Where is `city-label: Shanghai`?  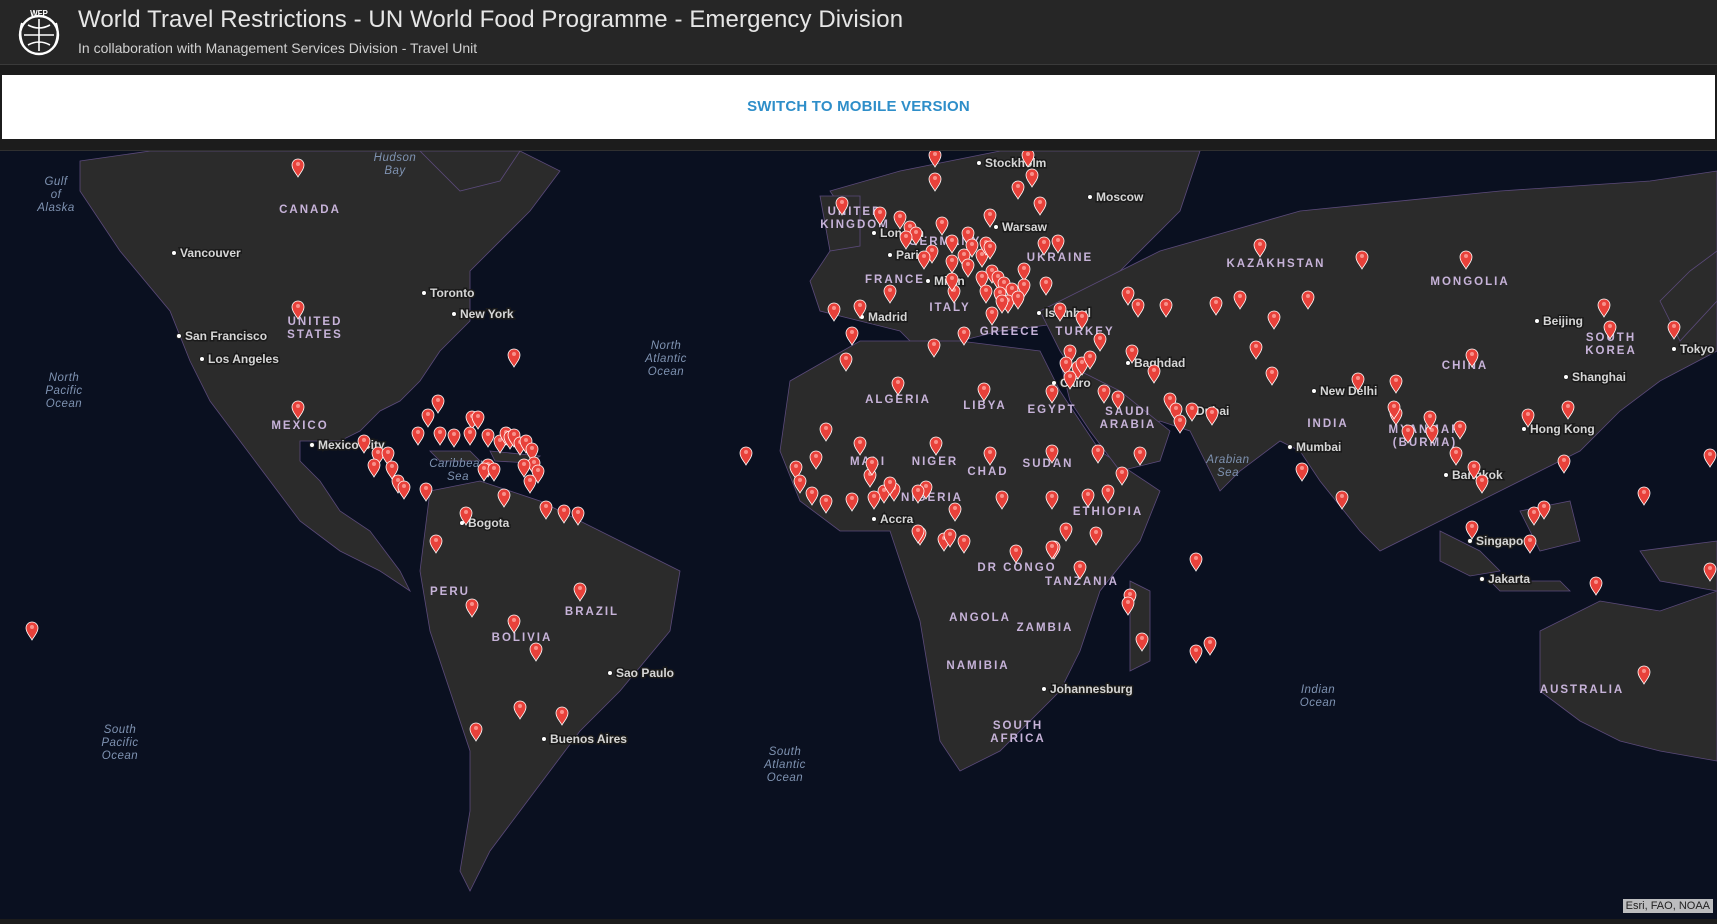
city-label: Shanghai is located at coordinates (1599, 377).